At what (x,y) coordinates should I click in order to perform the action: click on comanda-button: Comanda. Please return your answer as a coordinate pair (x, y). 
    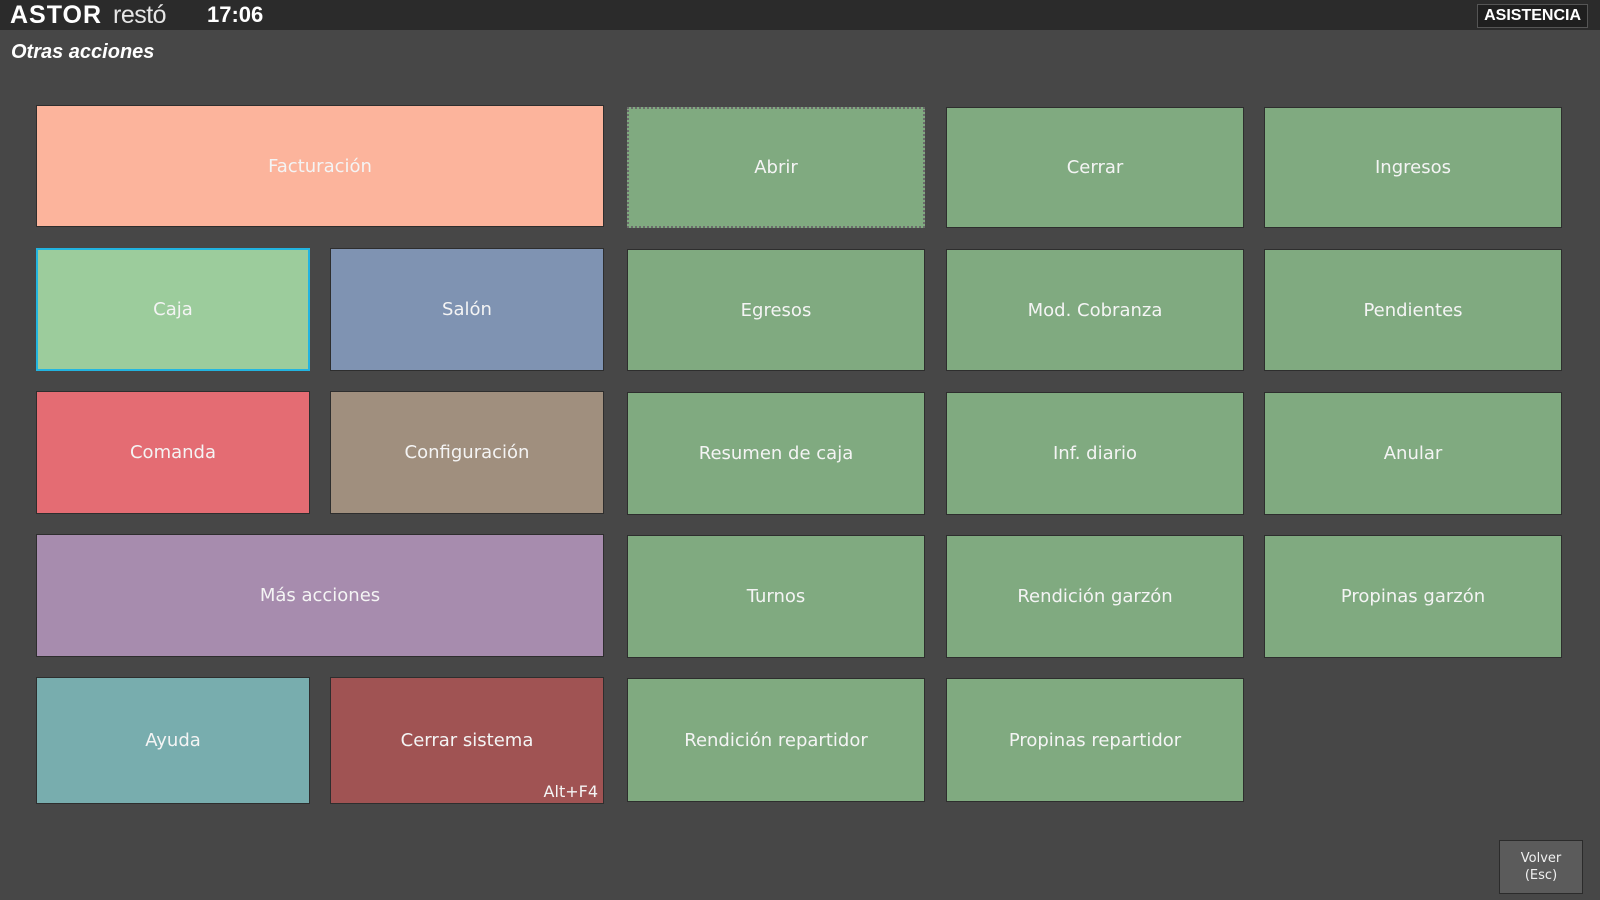
    Looking at the image, I should click on (173, 452).